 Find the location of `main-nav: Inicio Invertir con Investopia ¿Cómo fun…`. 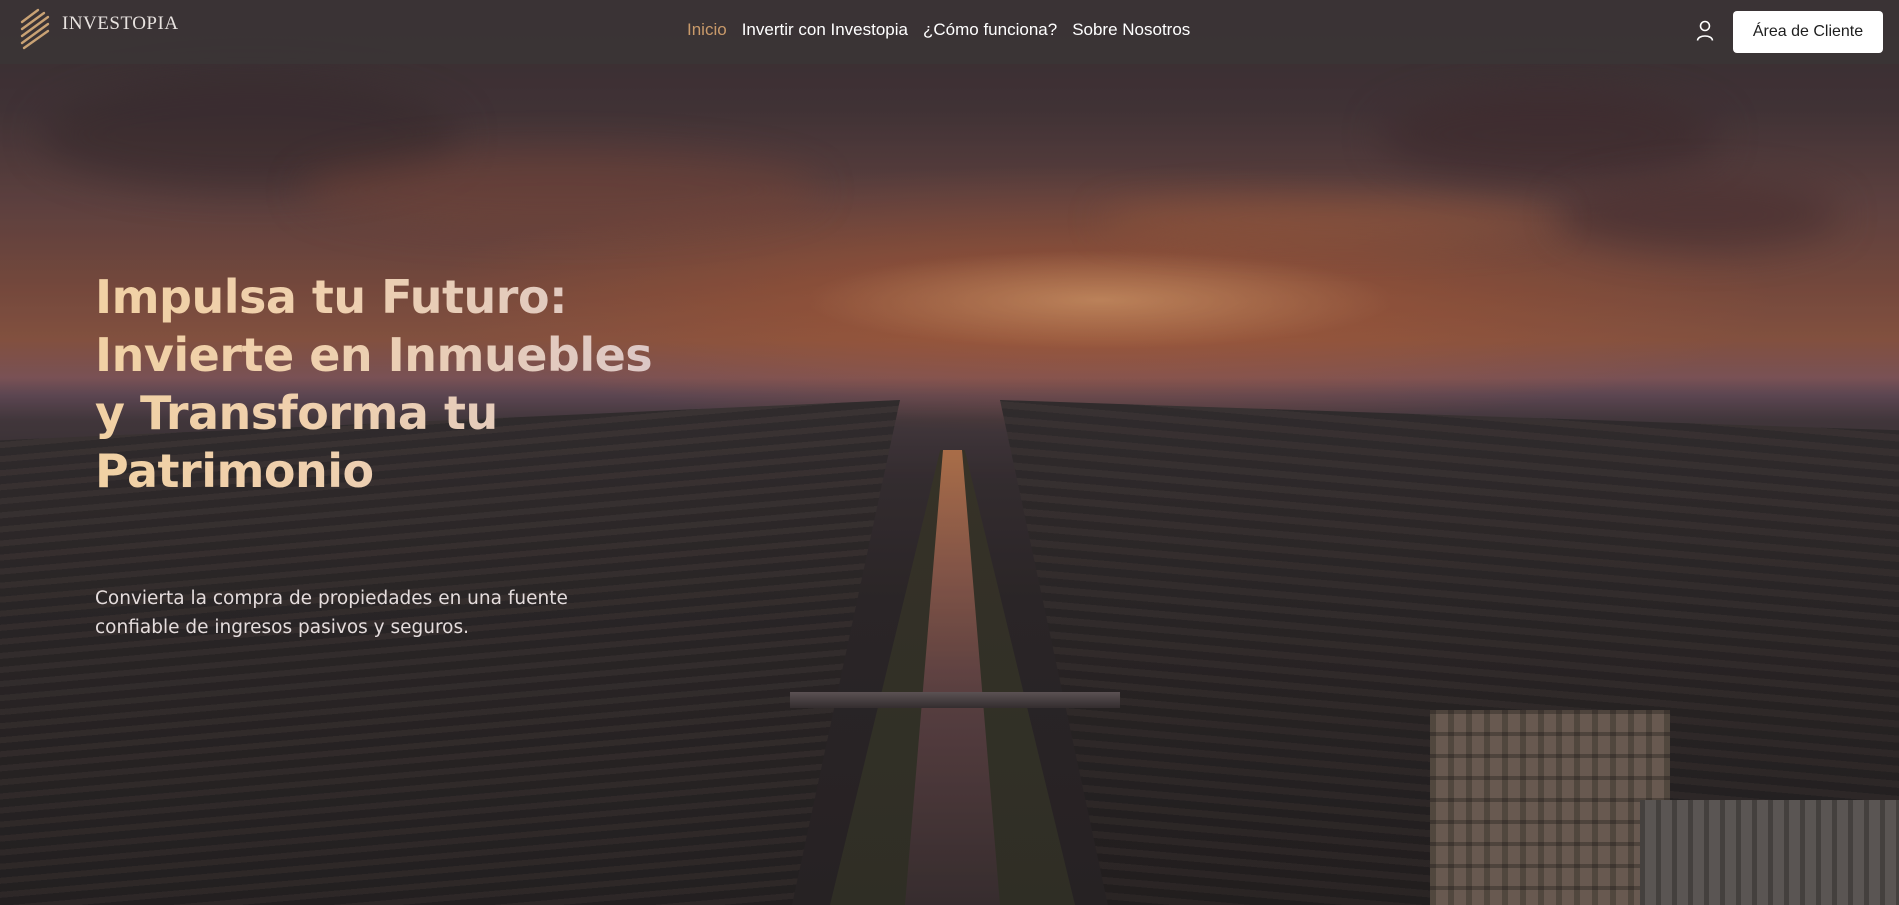

main-nav: Inicio Invertir con Investopia ¿Cómo fun… is located at coordinates (938, 30).